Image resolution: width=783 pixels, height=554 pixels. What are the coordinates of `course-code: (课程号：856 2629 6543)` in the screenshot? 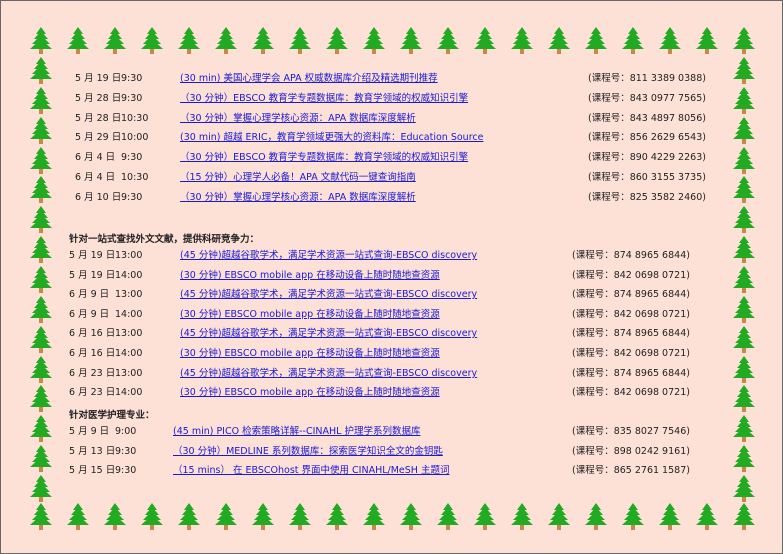 It's located at (647, 137).